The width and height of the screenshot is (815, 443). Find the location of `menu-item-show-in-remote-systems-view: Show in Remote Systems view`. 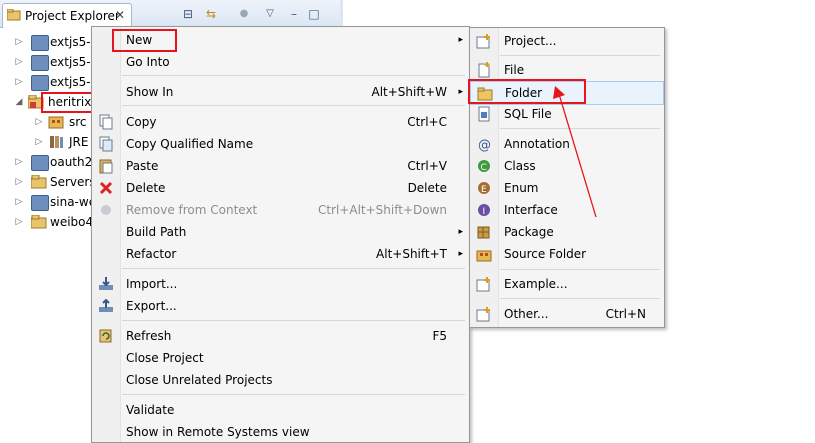

menu-item-show-in-remote-systems-view: Show in Remote Systems view is located at coordinates (280, 432).